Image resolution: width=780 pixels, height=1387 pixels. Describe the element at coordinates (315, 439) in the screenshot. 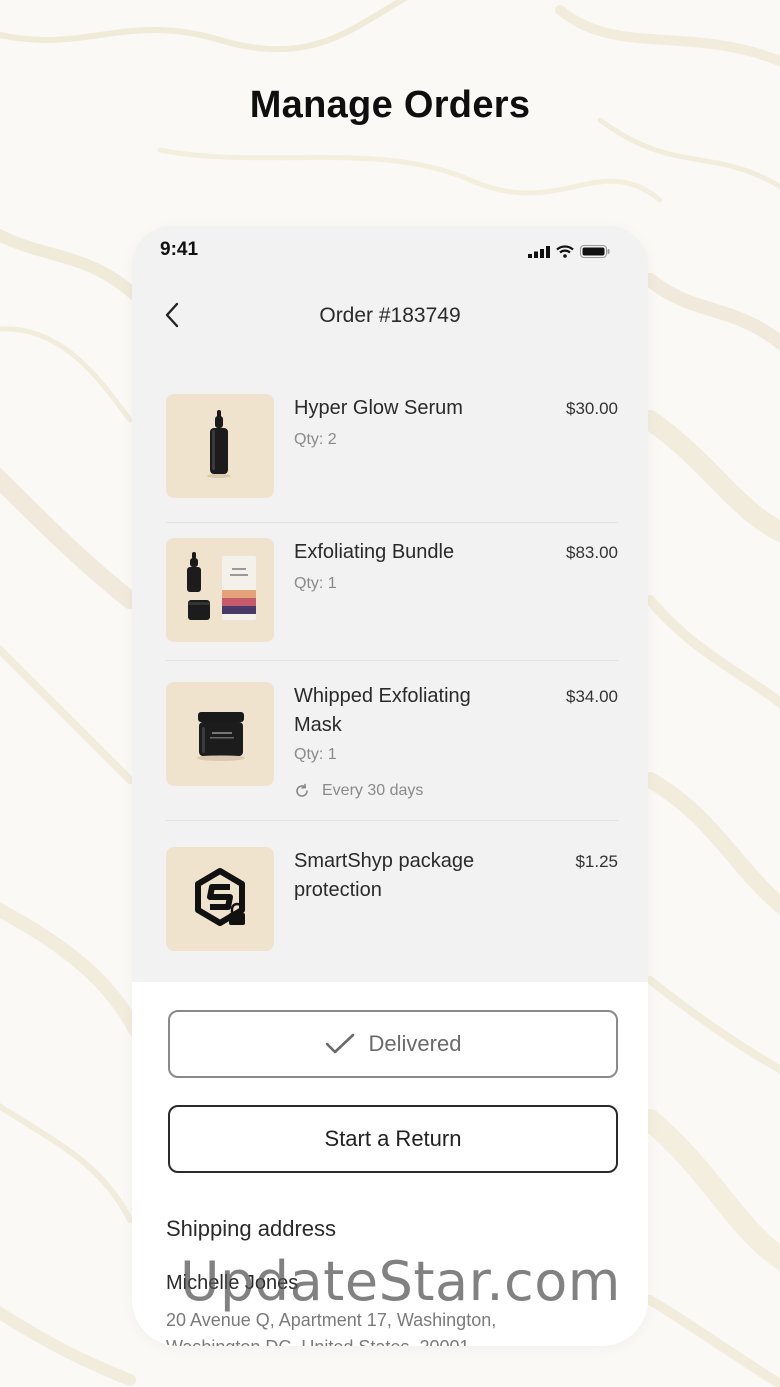

I see `item-qty: Qty: 2` at that location.